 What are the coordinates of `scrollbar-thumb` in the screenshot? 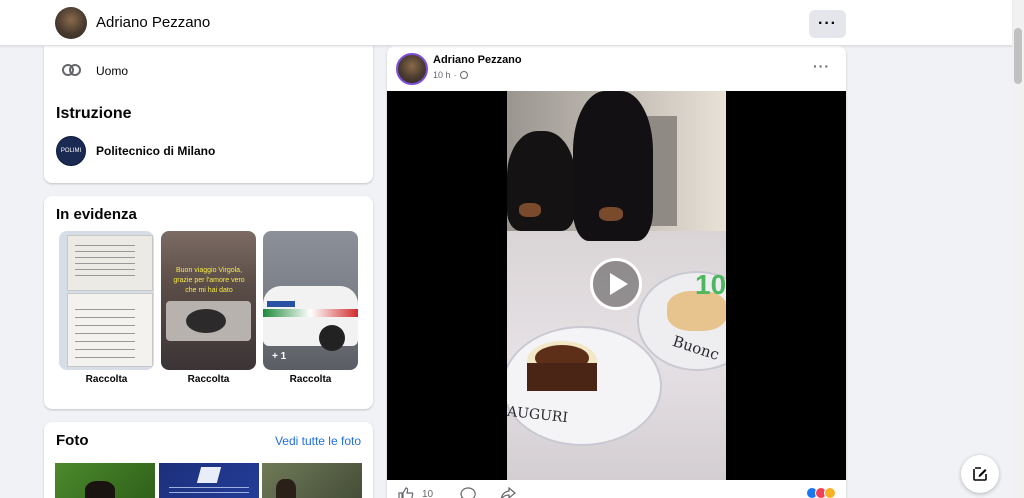 It's located at (1018, 56).